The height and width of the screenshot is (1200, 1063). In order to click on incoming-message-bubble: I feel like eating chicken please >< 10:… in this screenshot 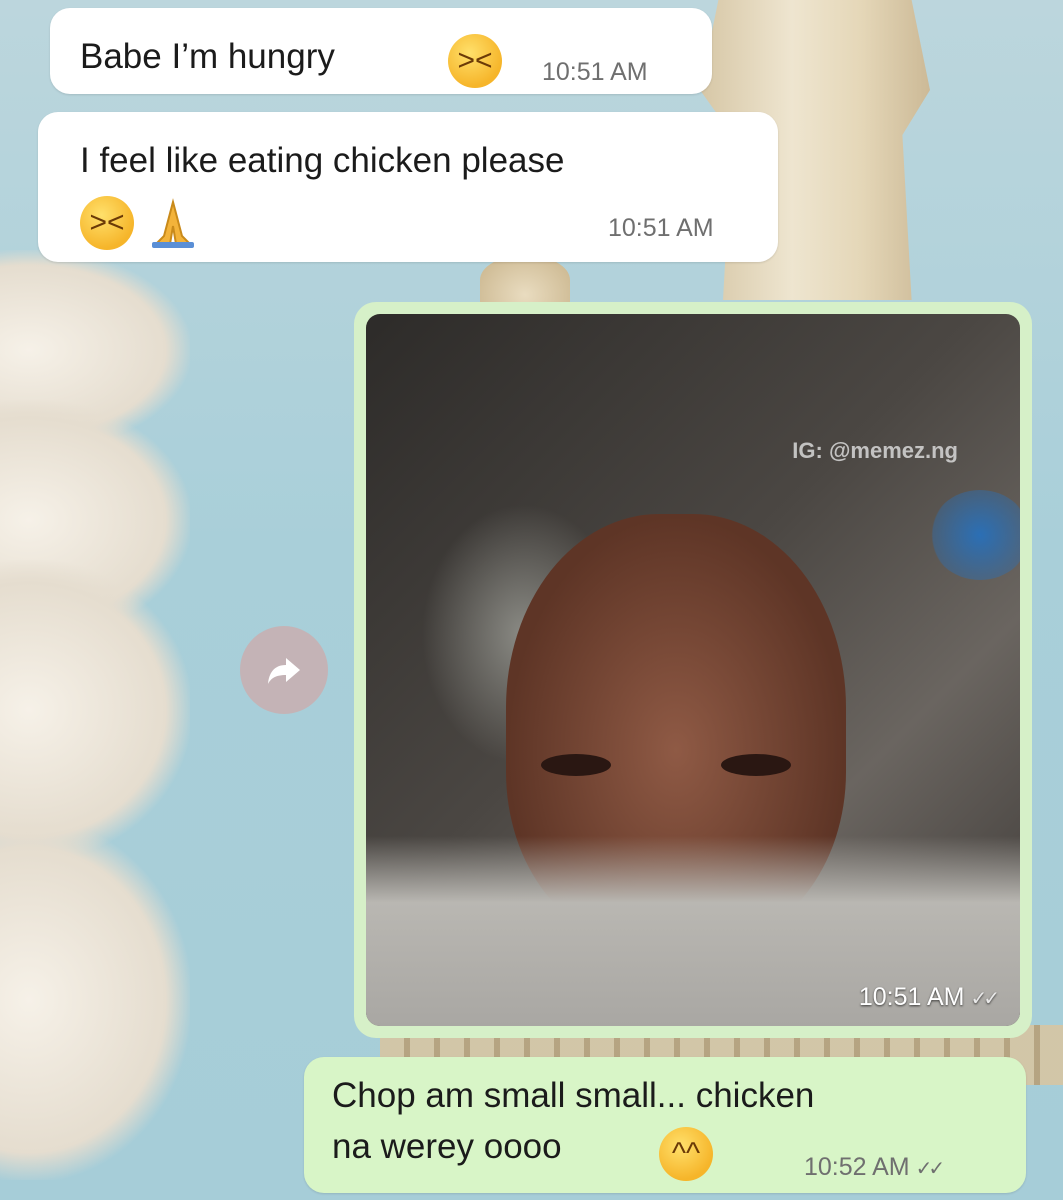, I will do `click(408, 187)`.